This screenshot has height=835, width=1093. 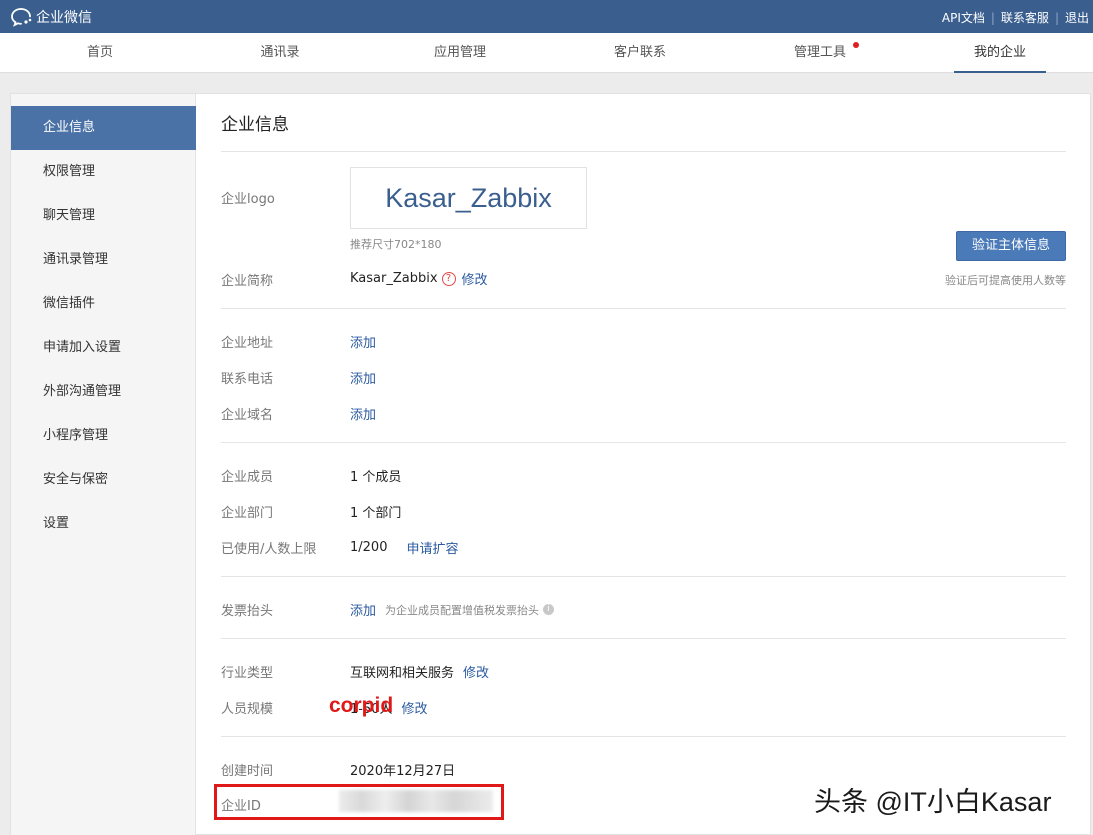 What do you see at coordinates (468, 198) in the screenshot?
I see `enterprise-logo-image: Kasar_Zabbix` at bounding box center [468, 198].